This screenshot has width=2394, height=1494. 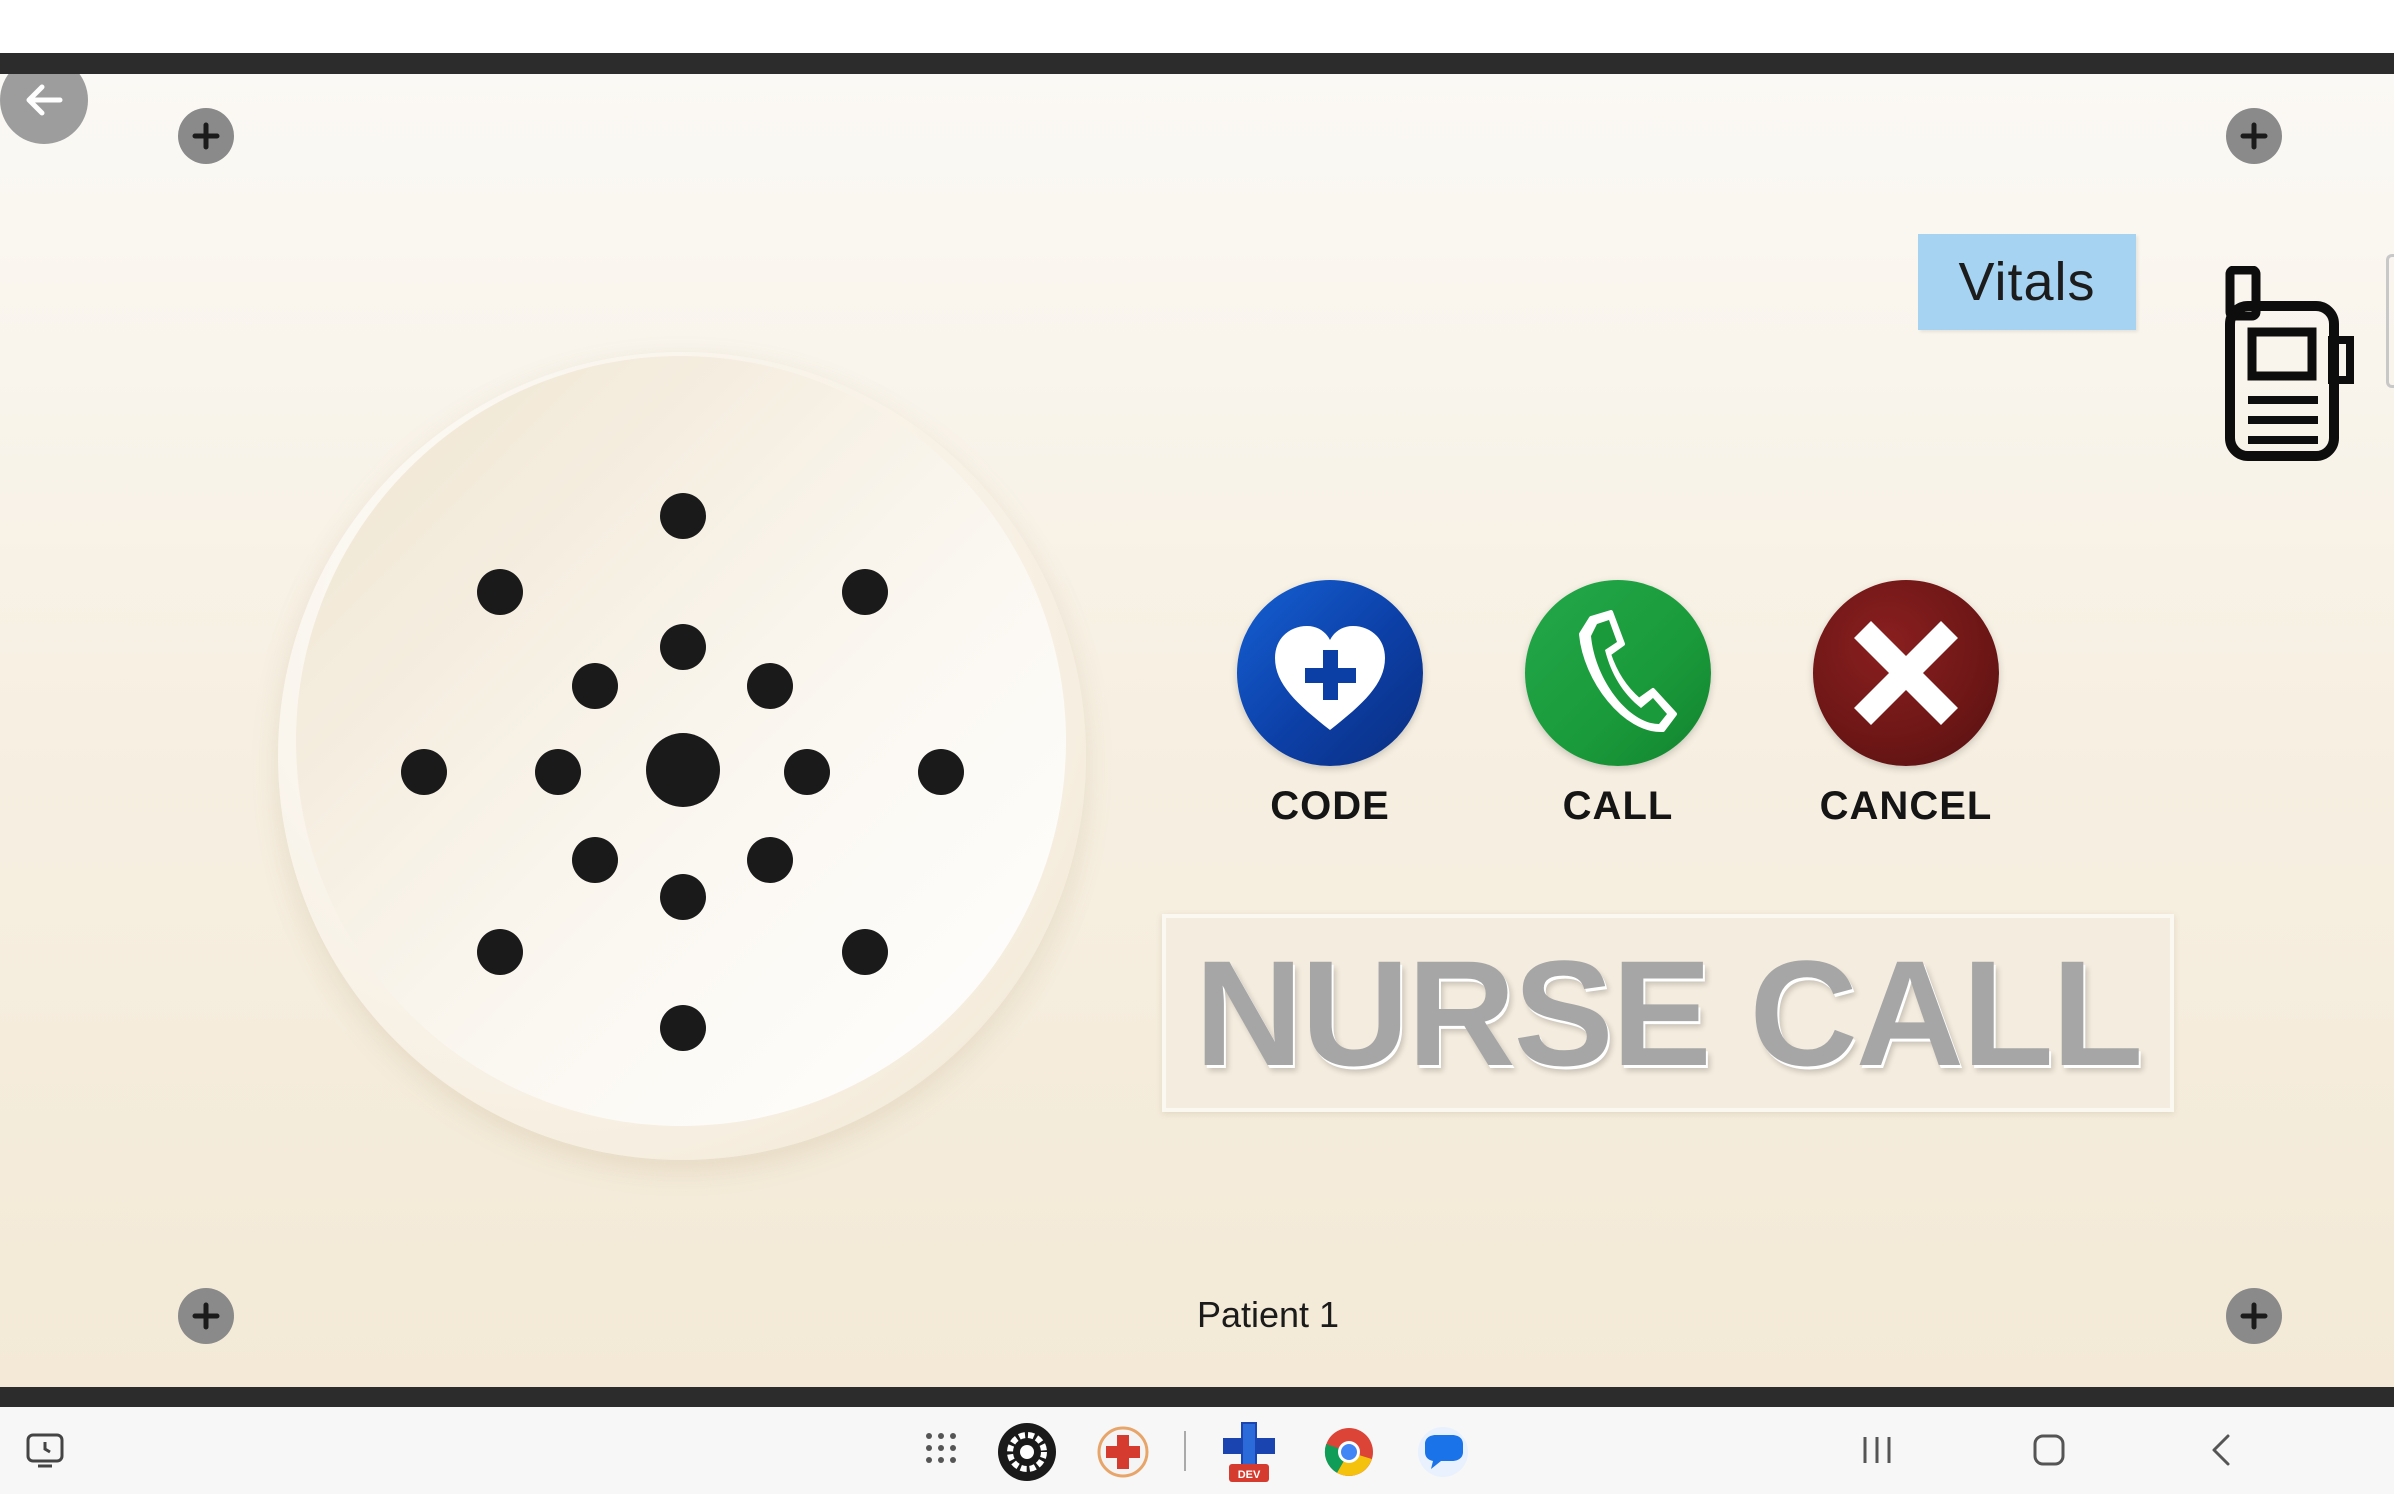 I want to click on cancel-label: CANCEL, so click(x=1906, y=806).